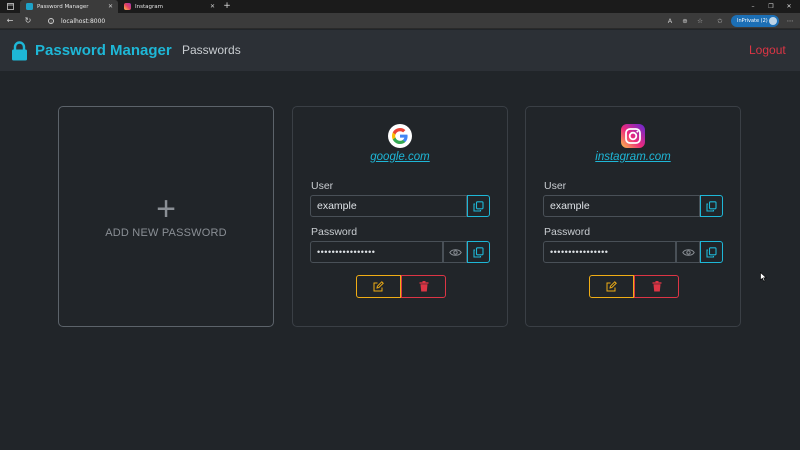  I want to click on favorite-add-icon: ☆, so click(700, 21).